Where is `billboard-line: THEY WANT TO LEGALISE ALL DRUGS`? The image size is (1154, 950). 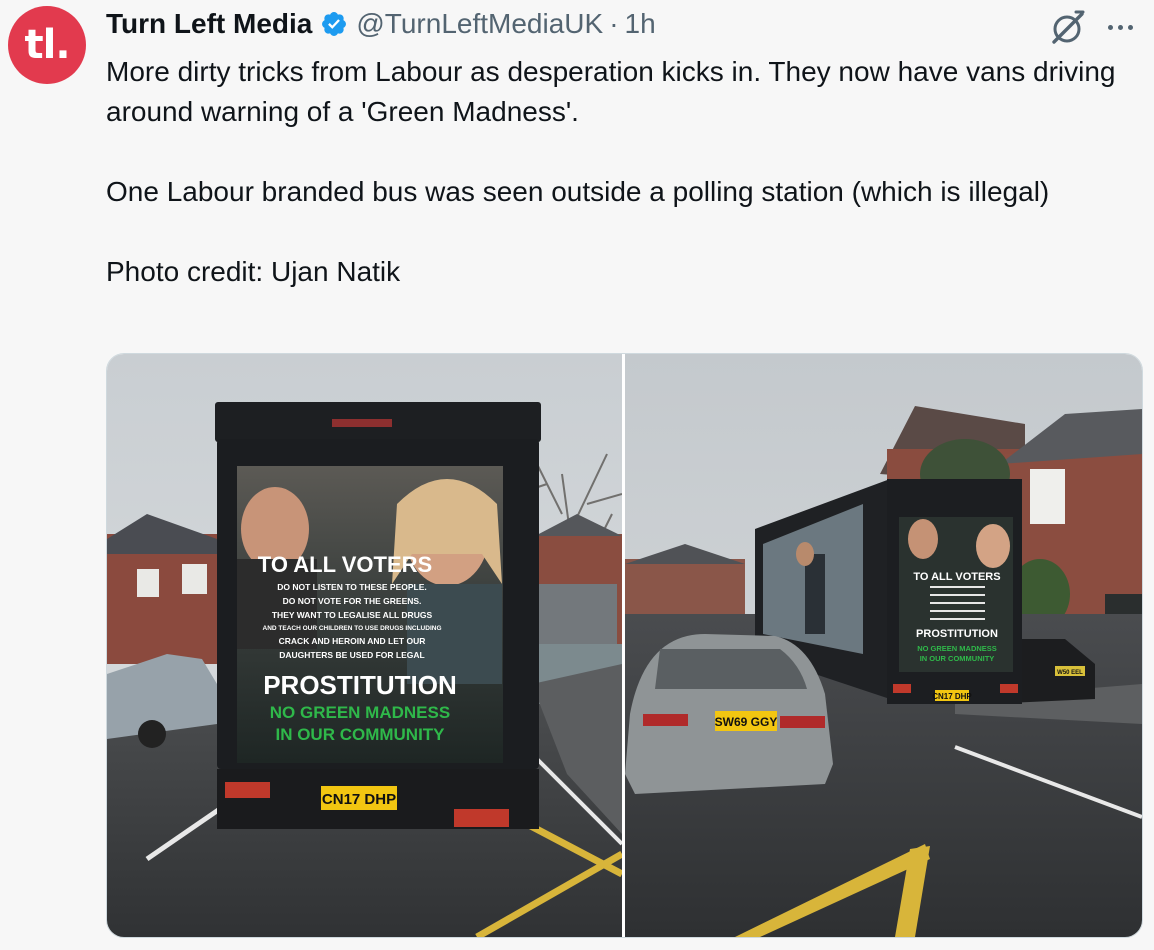 billboard-line: THEY WANT TO LEGALISE ALL DRUGS is located at coordinates (352, 615).